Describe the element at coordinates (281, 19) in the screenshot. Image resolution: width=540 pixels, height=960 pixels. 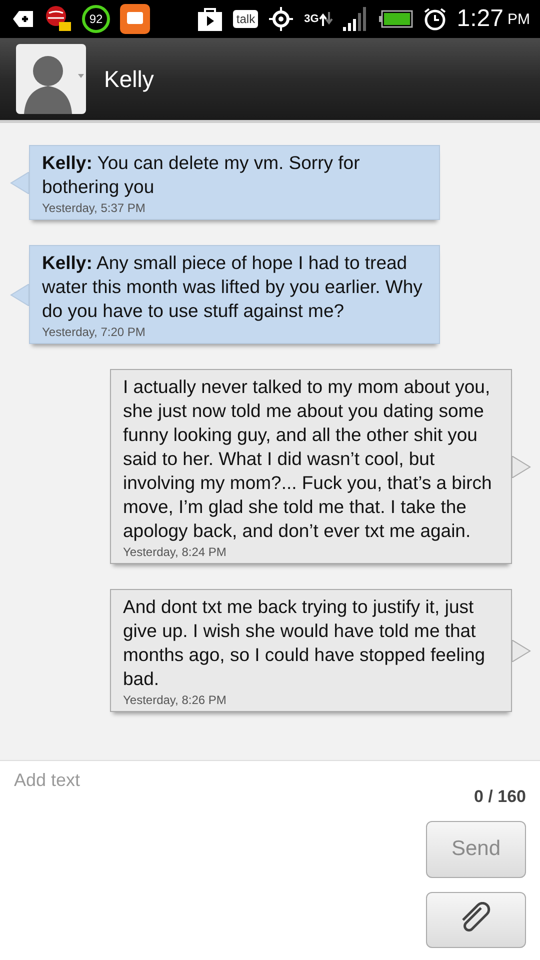
I see `gps-icon` at that location.